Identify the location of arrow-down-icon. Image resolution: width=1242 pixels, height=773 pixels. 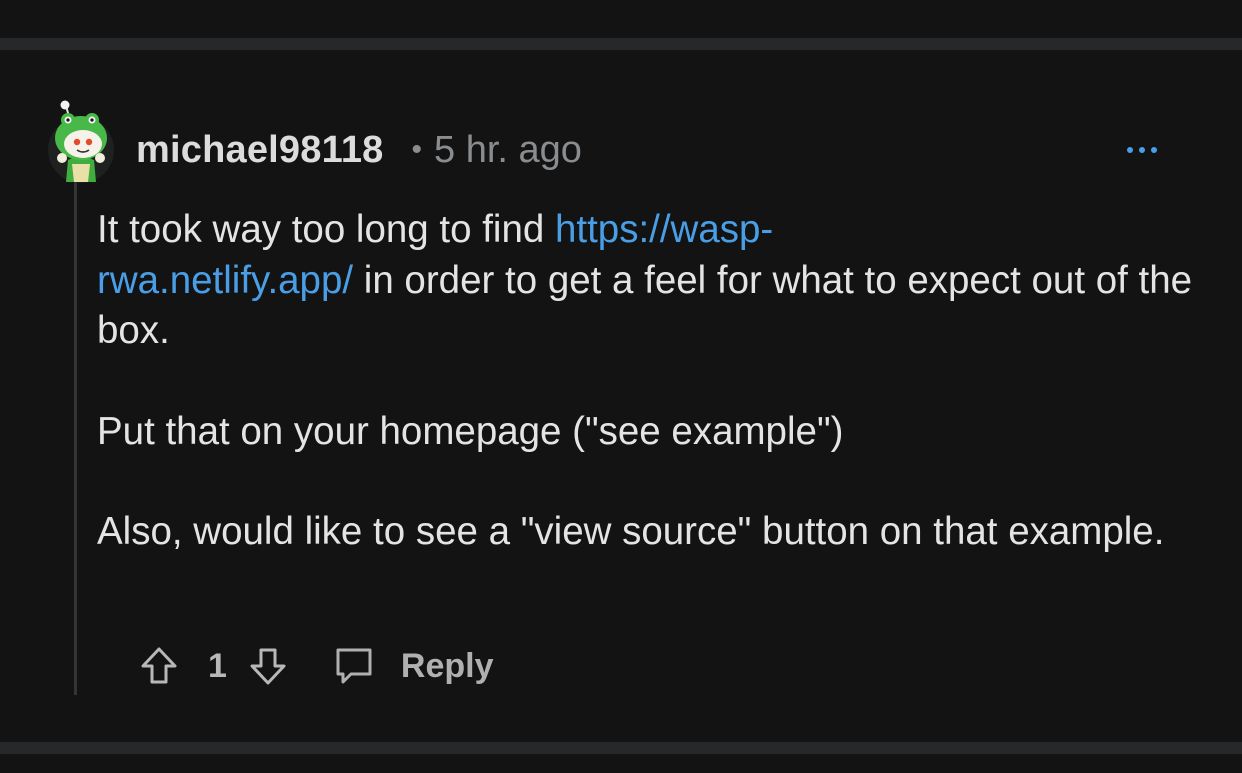
(268, 666).